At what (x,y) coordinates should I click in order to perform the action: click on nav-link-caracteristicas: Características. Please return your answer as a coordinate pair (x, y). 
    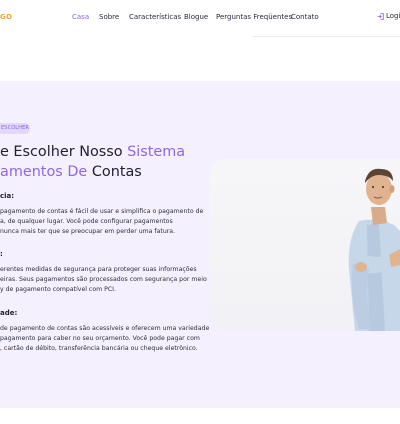
    Looking at the image, I should click on (155, 17).